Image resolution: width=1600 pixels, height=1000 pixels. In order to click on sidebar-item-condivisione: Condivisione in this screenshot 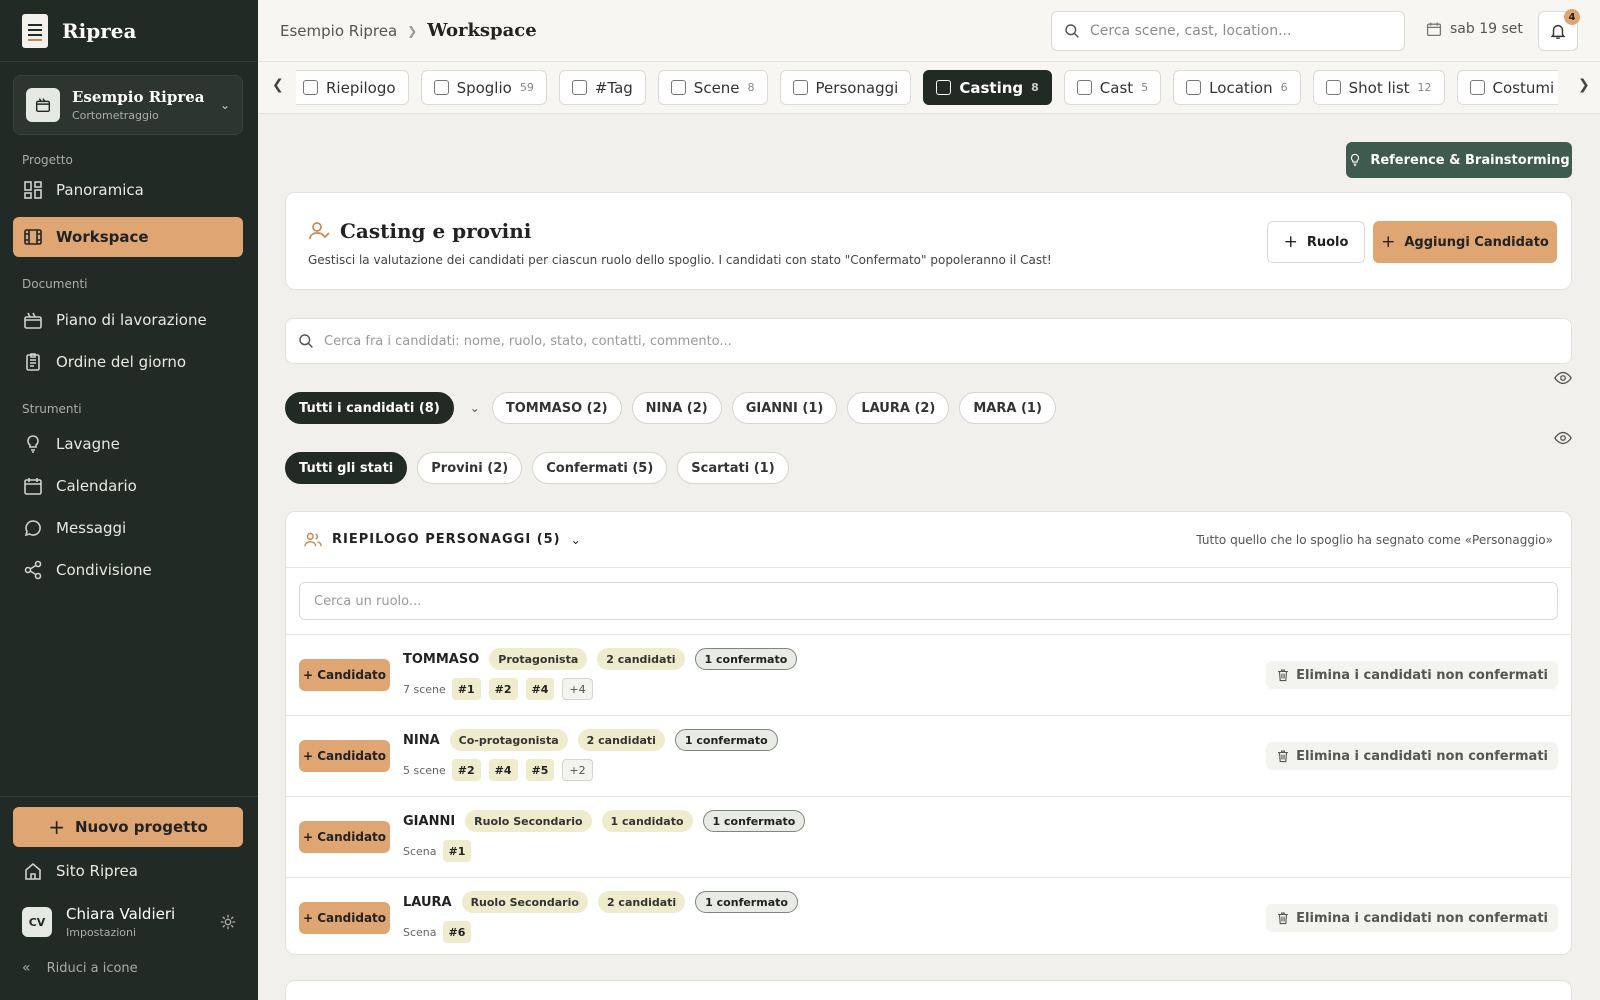, I will do `click(128, 570)`.